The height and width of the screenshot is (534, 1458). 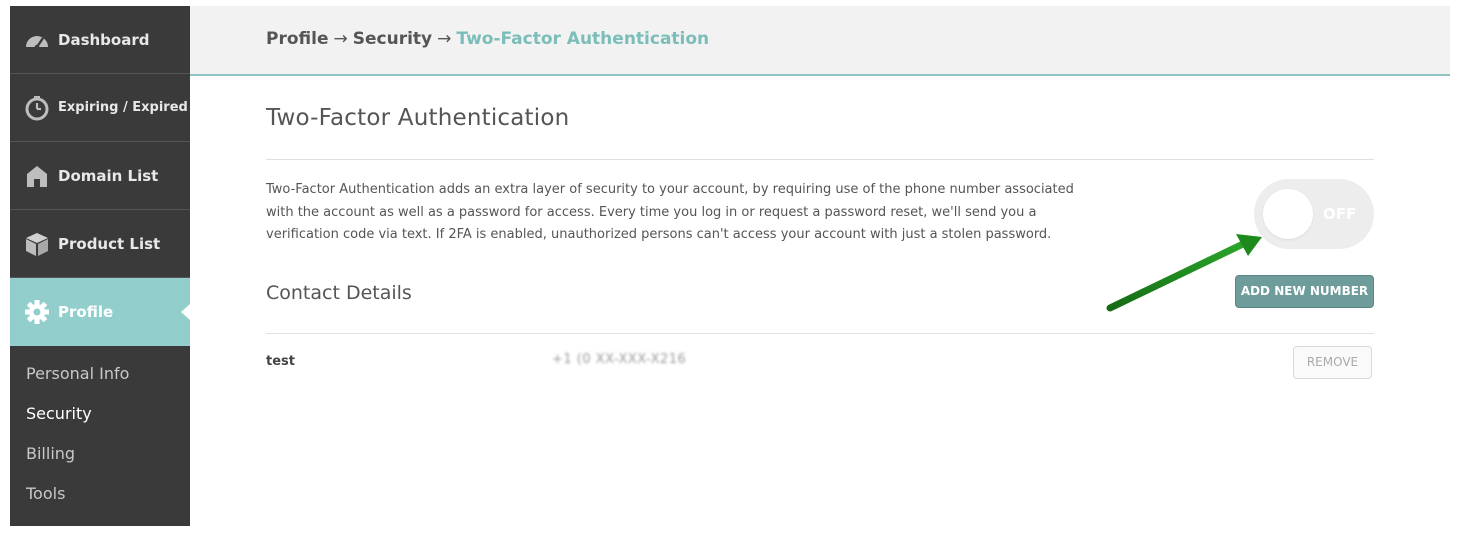 What do you see at coordinates (339, 293) in the screenshot?
I see `contact-details-heading: Contact Details` at bounding box center [339, 293].